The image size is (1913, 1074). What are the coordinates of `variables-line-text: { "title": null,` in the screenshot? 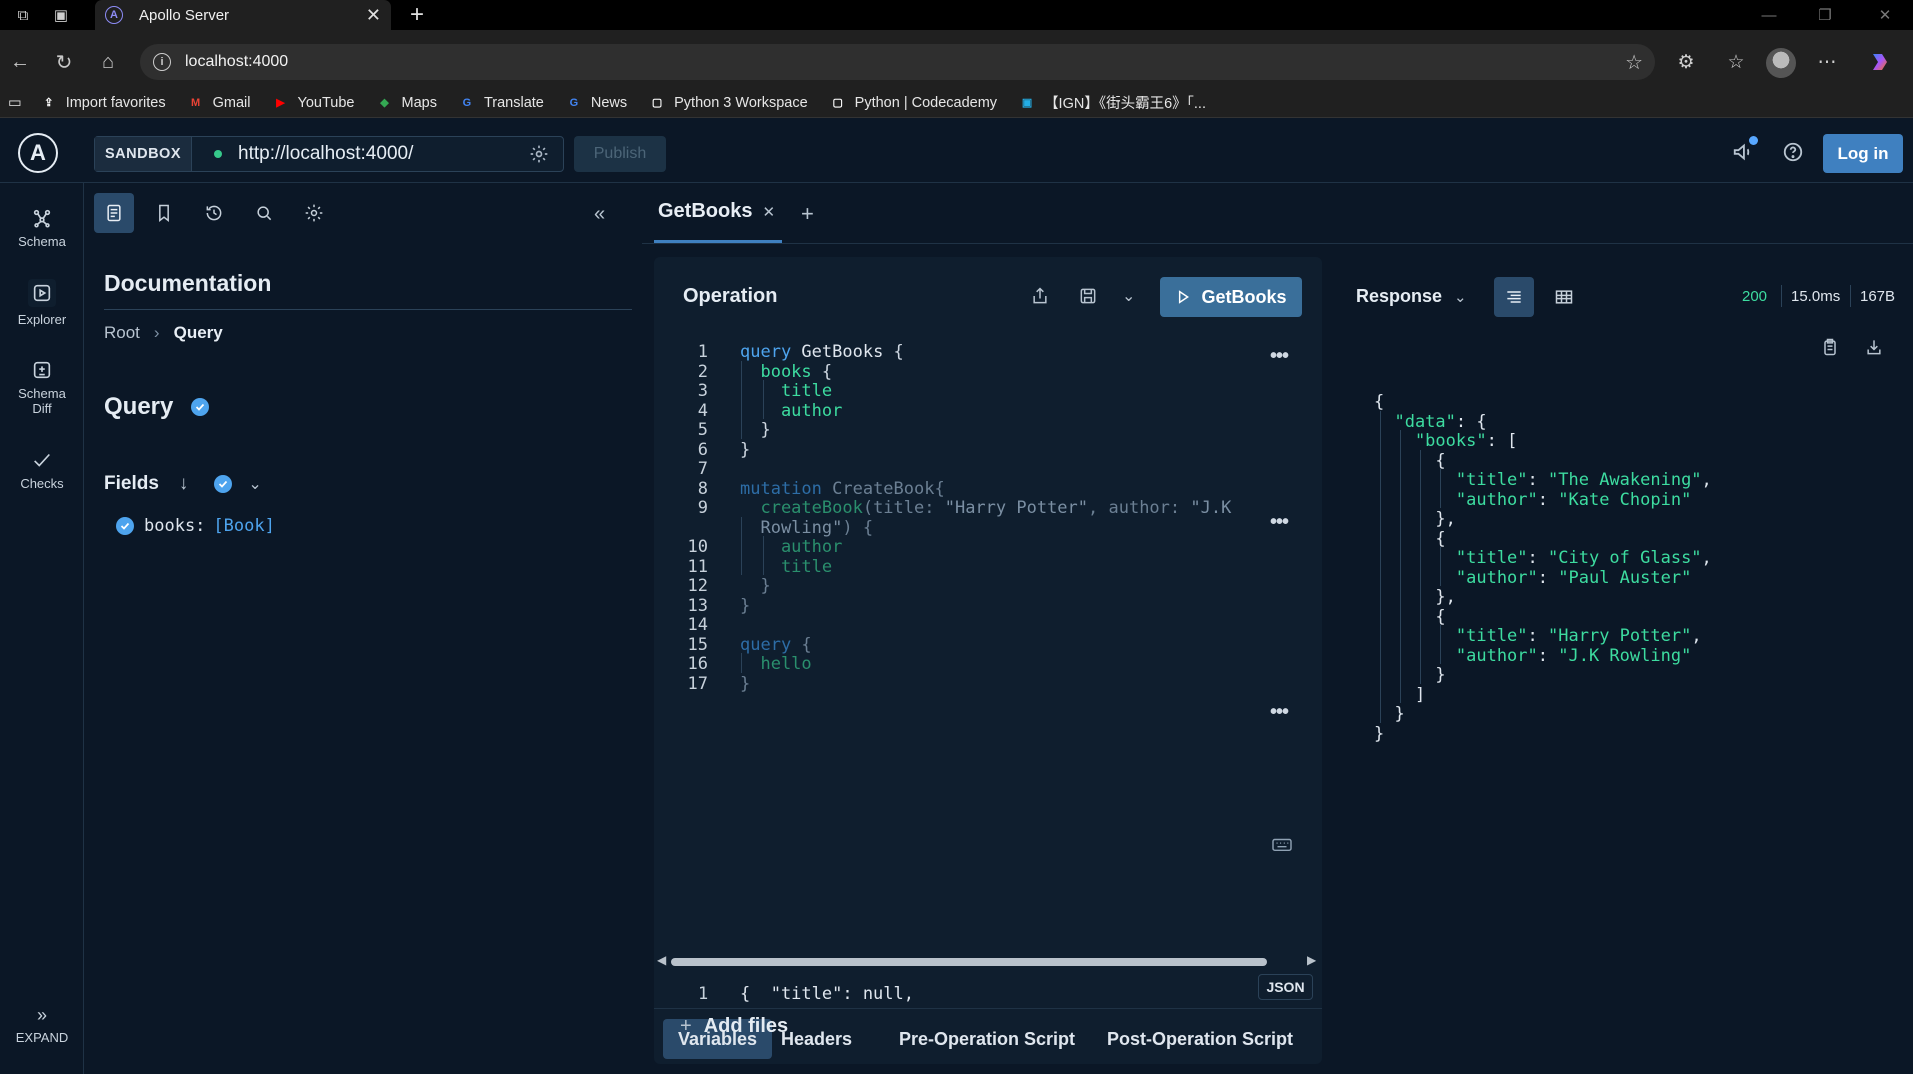 It's located at (827, 994).